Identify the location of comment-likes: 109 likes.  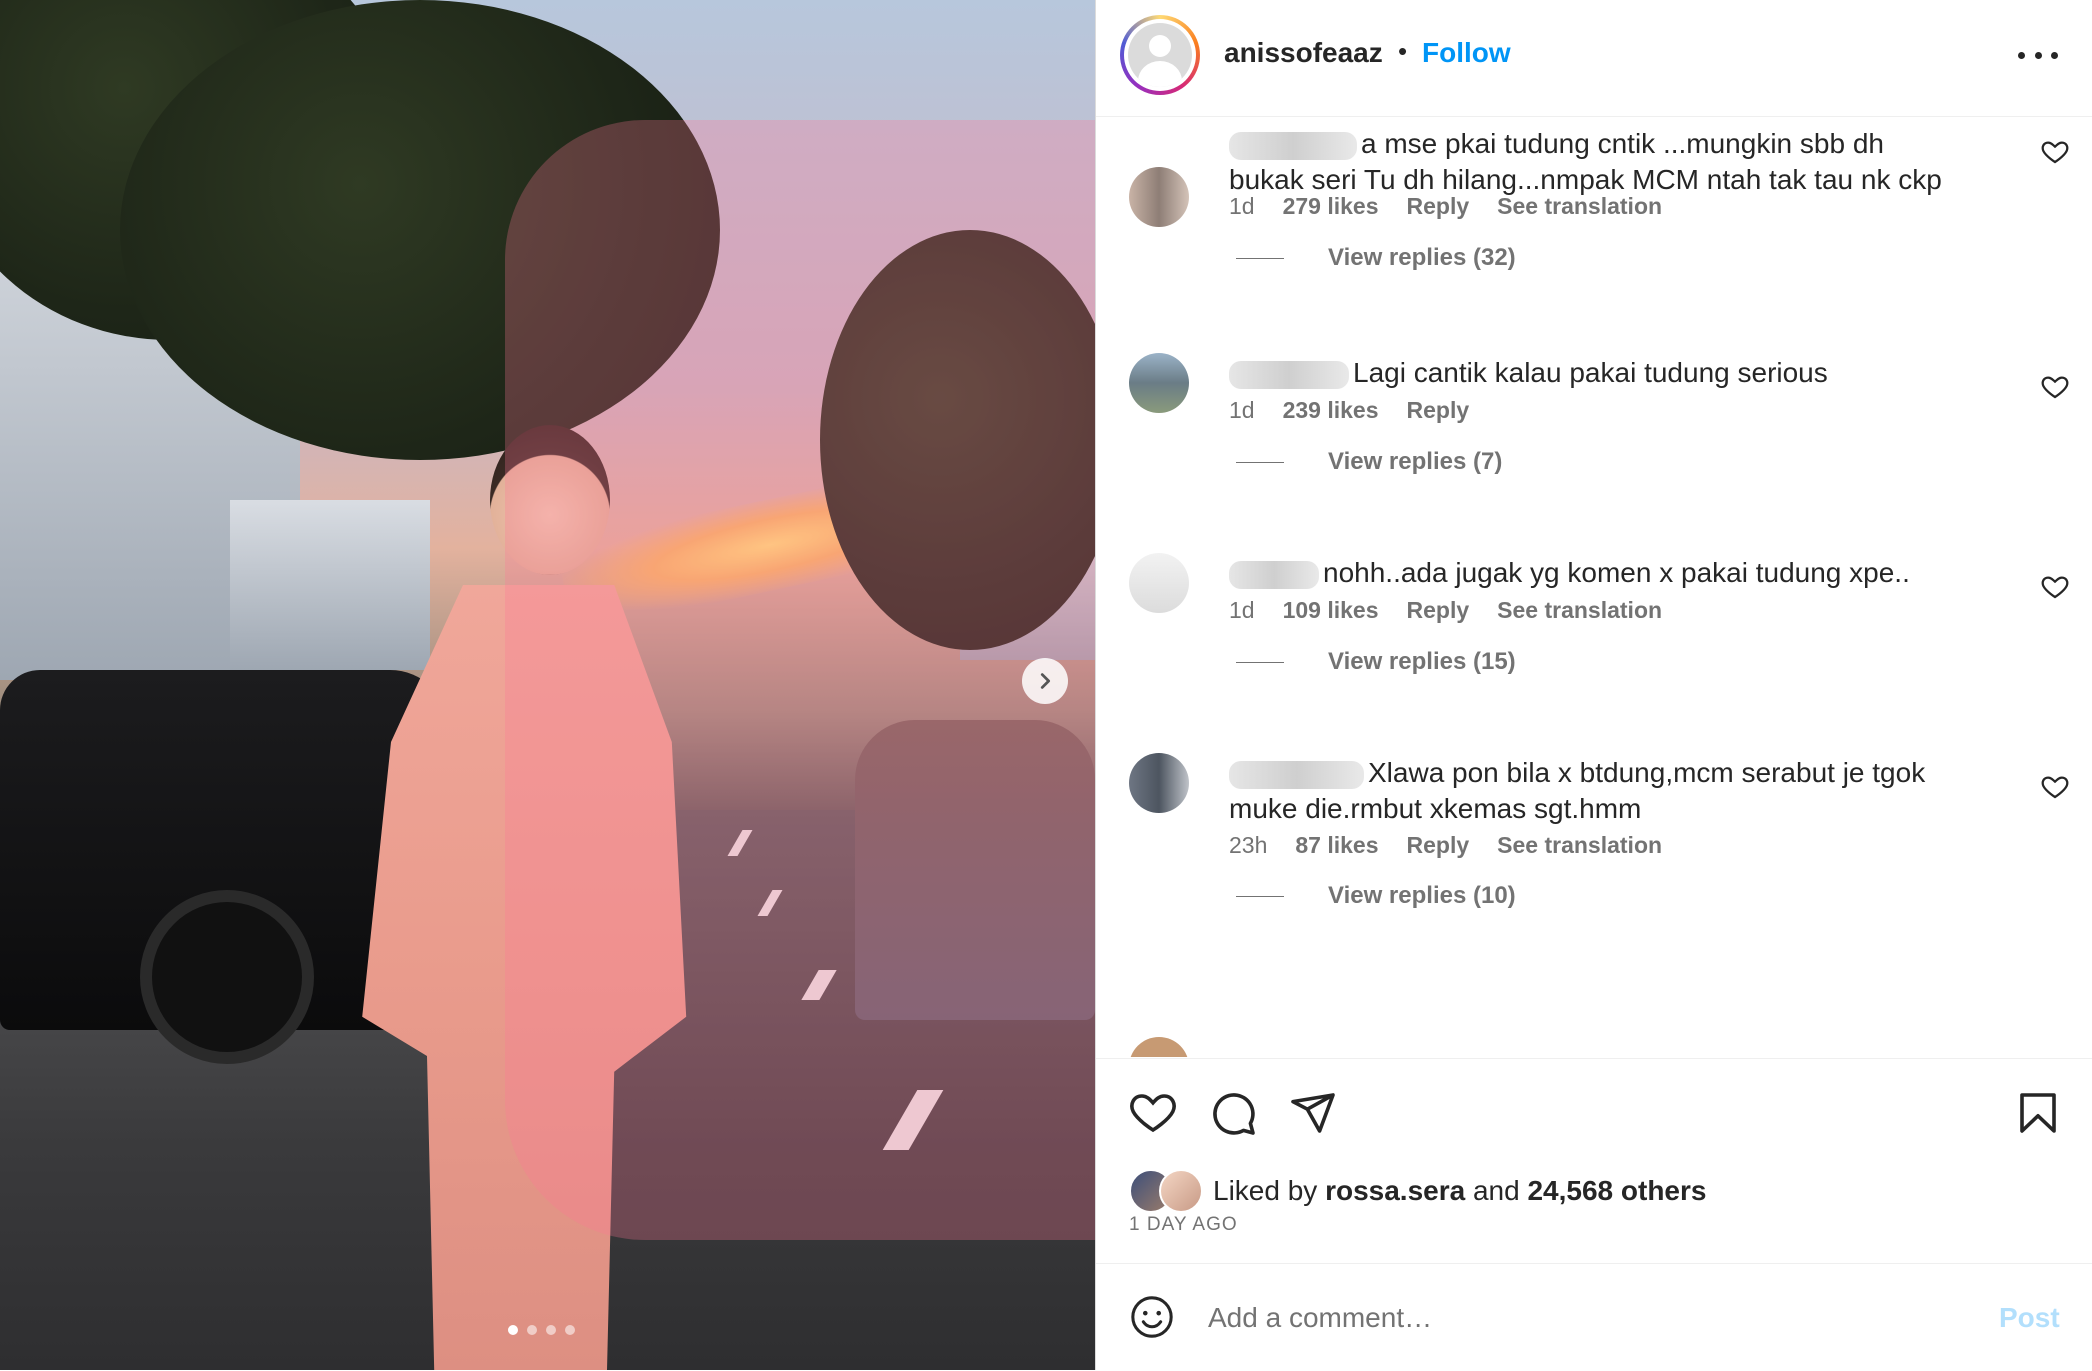
(1331, 610).